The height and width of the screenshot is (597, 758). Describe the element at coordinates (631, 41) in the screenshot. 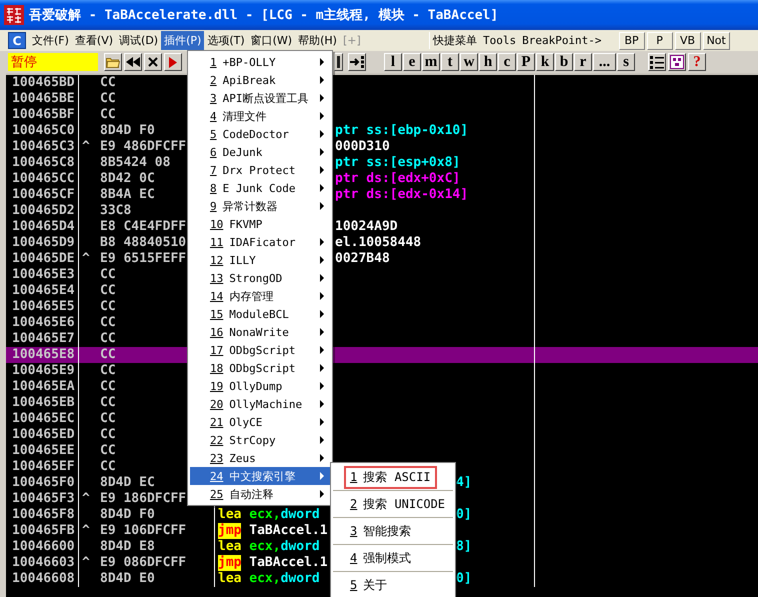

I see `toolbar-button: BP` at that location.